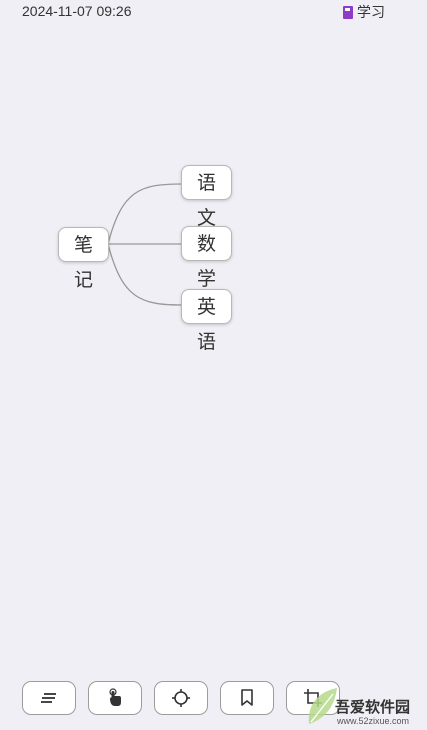 The image size is (427, 730). What do you see at coordinates (83, 259) in the screenshot?
I see `mindmap-root-node: 笔记` at bounding box center [83, 259].